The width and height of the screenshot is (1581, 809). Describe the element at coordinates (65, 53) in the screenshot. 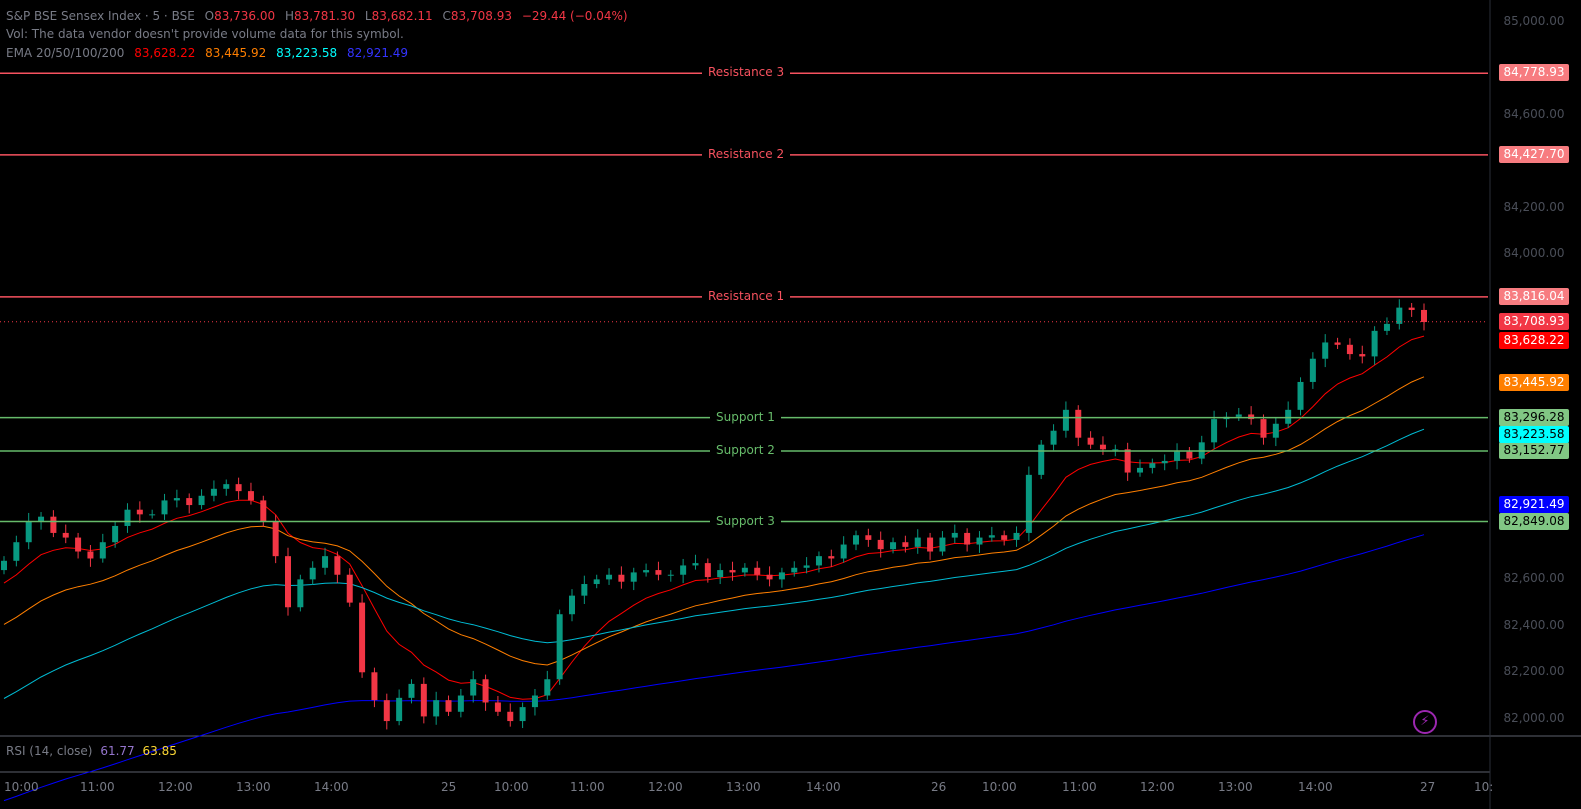

I see `ema-label: EMA 20/50/100/200` at that location.